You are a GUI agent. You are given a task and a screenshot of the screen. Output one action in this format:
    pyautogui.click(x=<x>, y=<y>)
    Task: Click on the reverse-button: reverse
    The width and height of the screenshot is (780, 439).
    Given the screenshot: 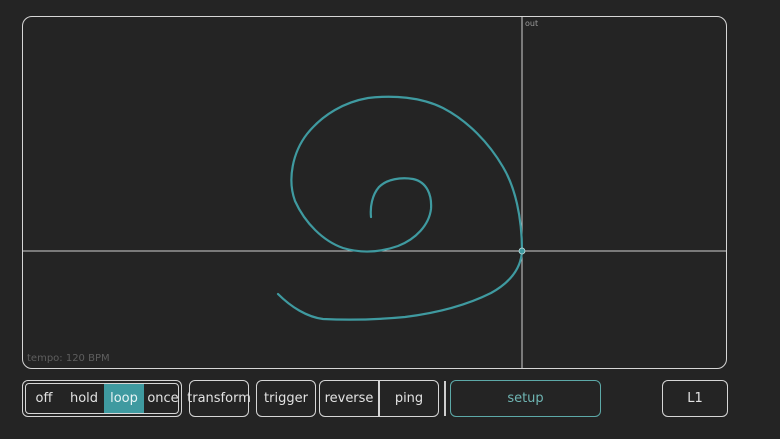 What is the action you would take?
    pyautogui.click(x=349, y=398)
    